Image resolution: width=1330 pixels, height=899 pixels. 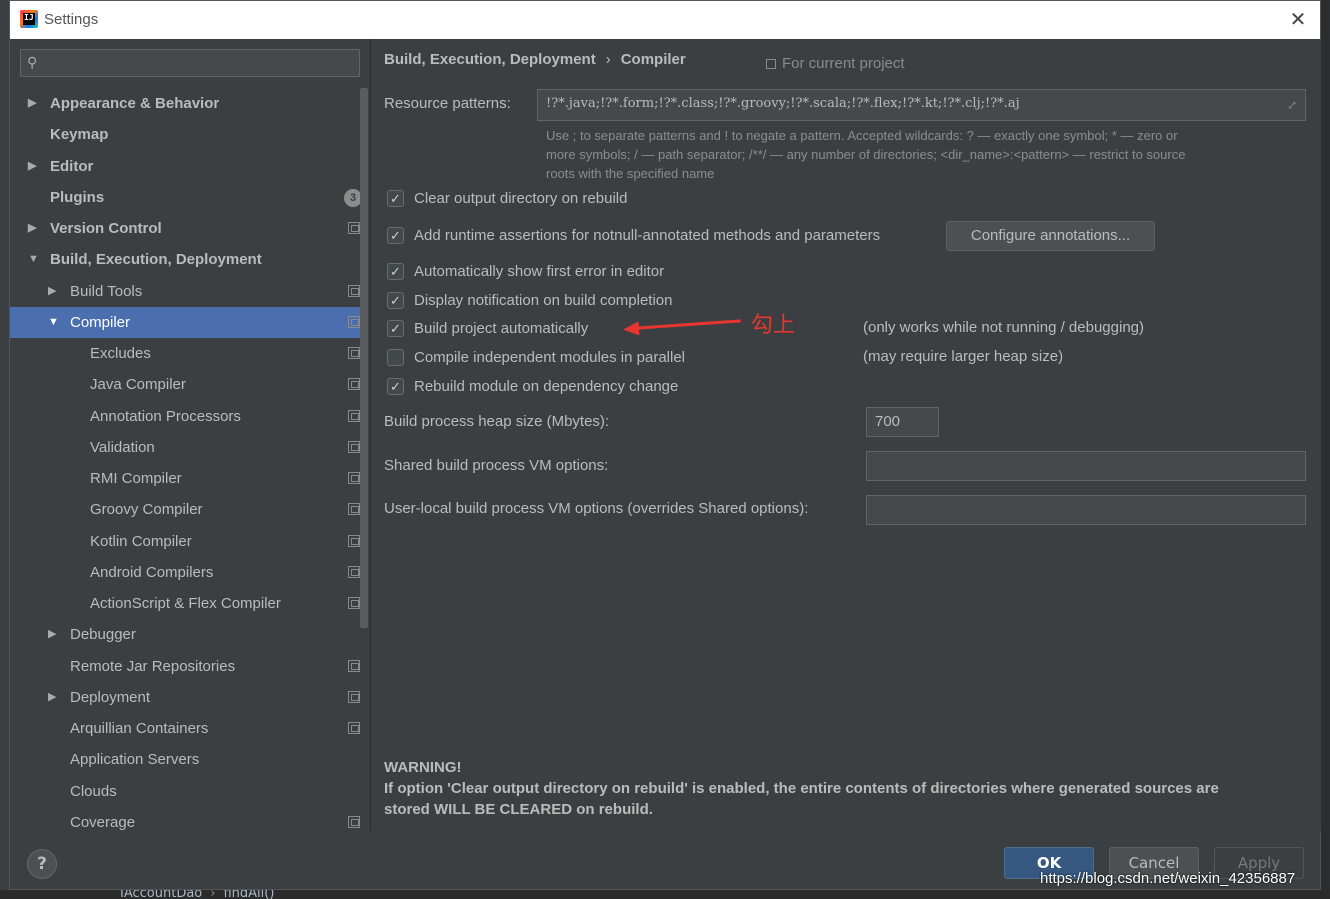 I want to click on clear-output-checkbox: ✓, so click(x=395, y=198).